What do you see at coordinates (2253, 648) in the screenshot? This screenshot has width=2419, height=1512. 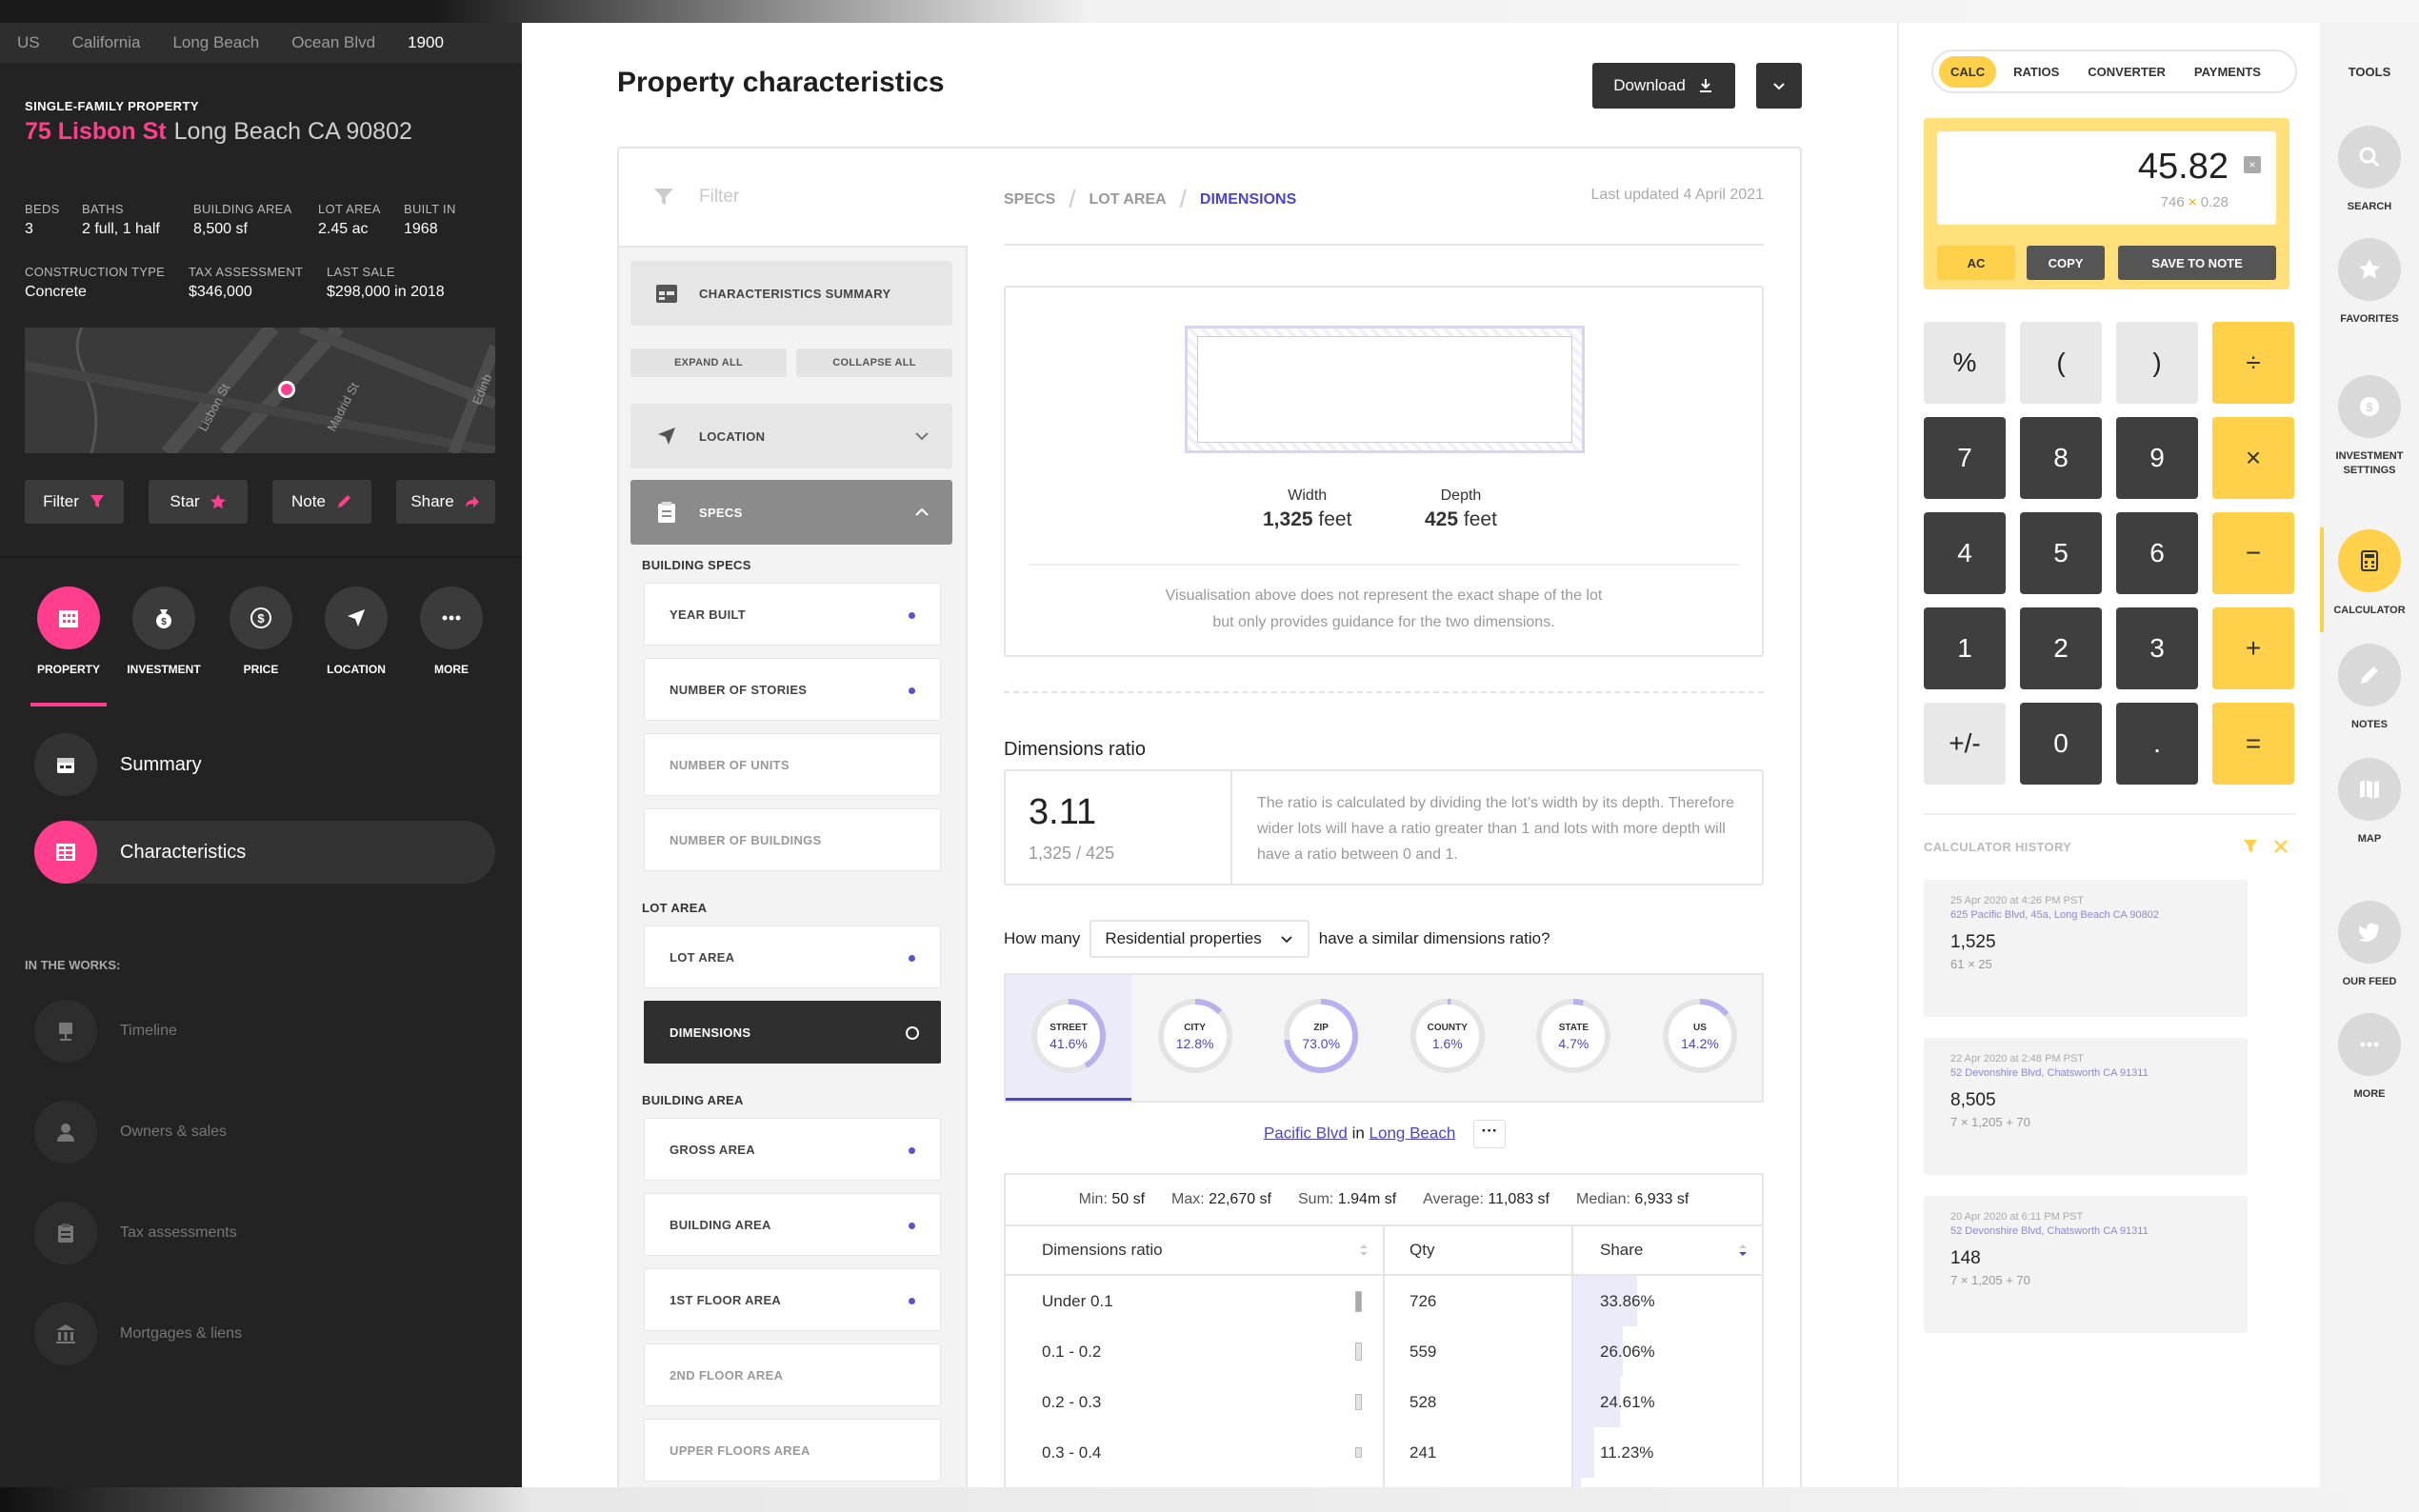 I see `key-plus: +` at bounding box center [2253, 648].